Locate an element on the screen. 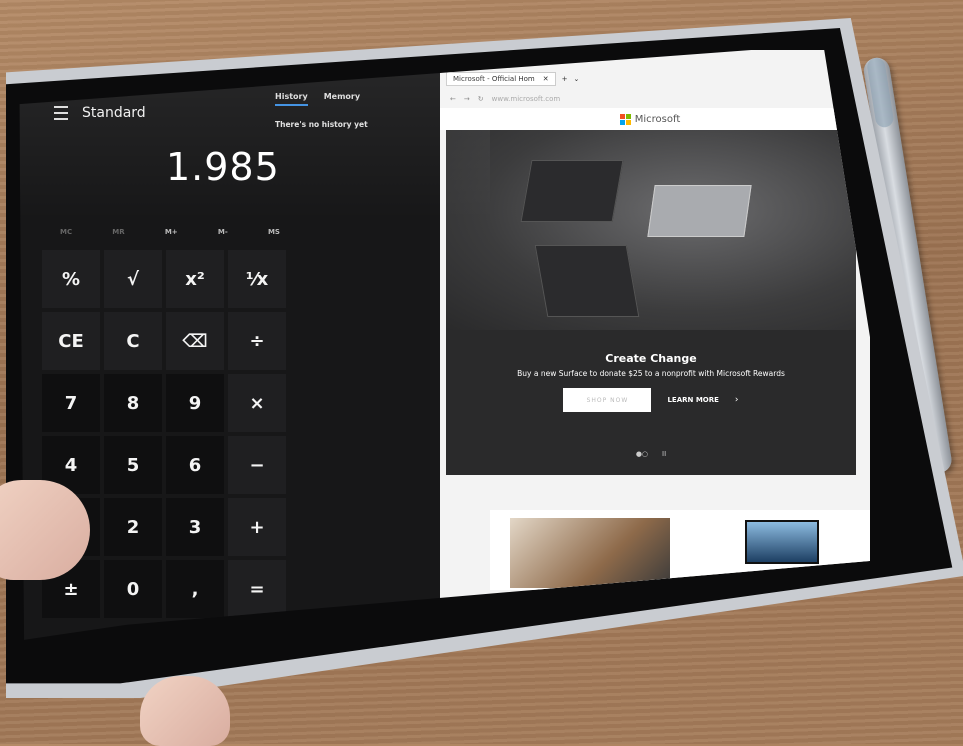 The width and height of the screenshot is (963, 746). memory-buttons: MC MR M+ M- MS is located at coordinates (170, 232).